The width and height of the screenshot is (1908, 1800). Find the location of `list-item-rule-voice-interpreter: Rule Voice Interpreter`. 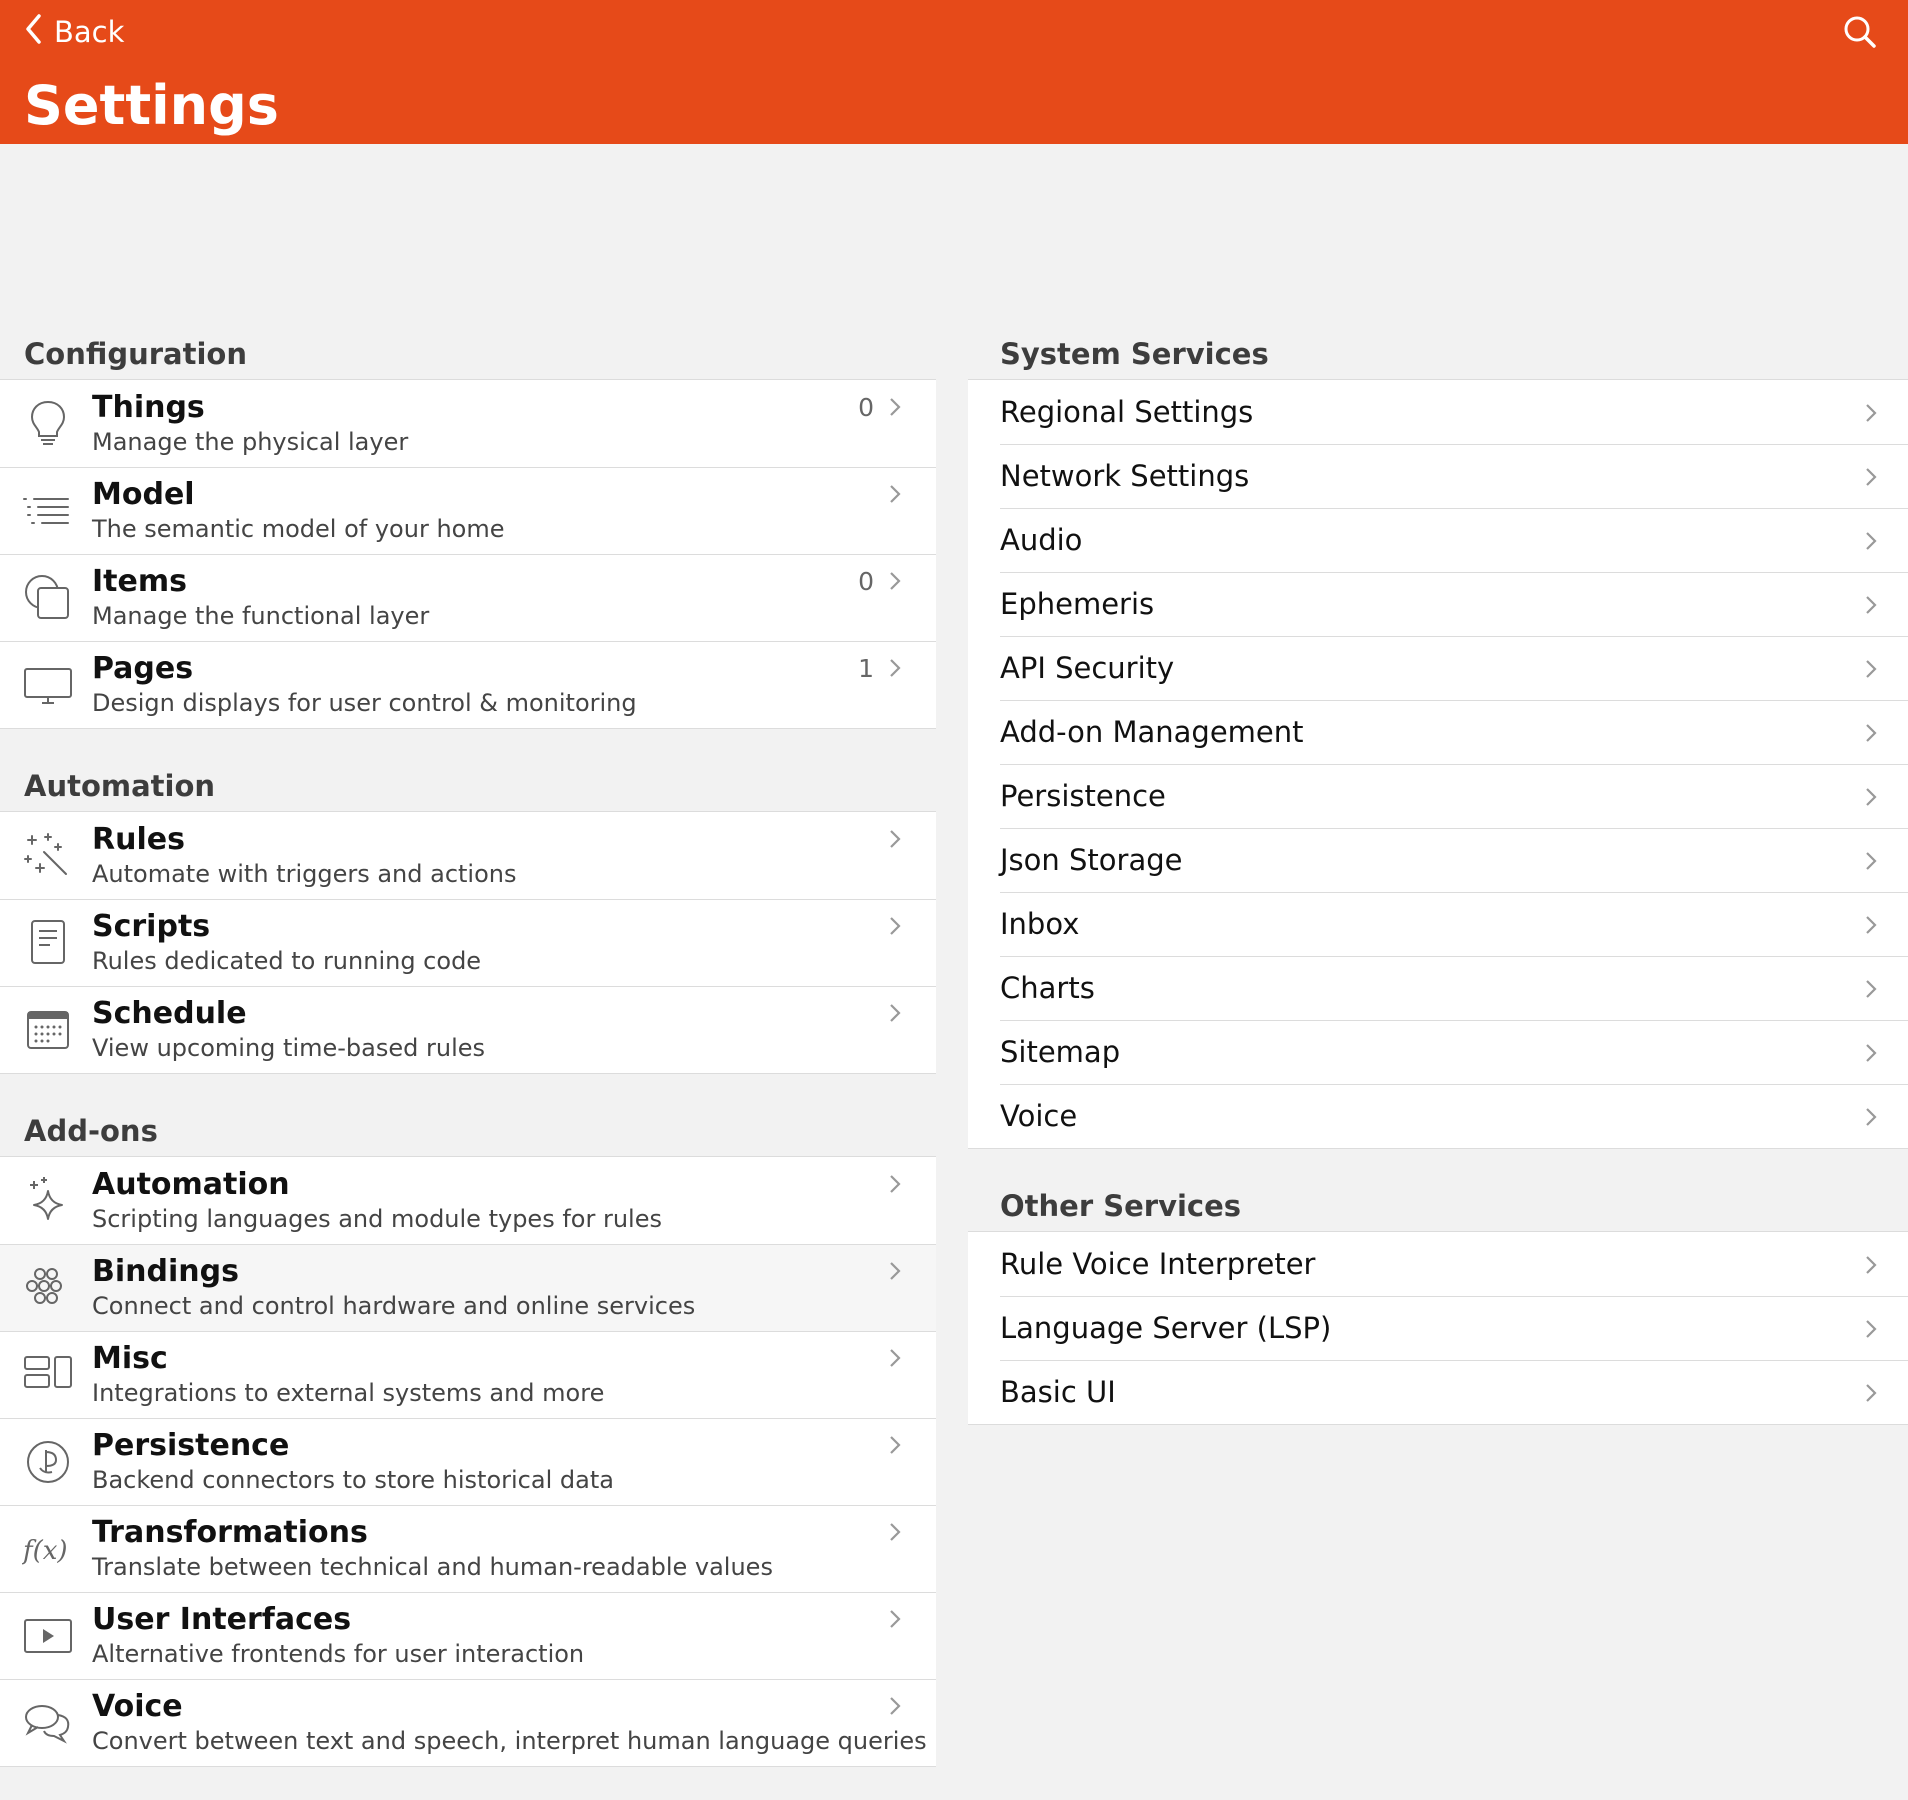

list-item-rule-voice-interpreter: Rule Voice Interpreter is located at coordinates (1438, 1264).